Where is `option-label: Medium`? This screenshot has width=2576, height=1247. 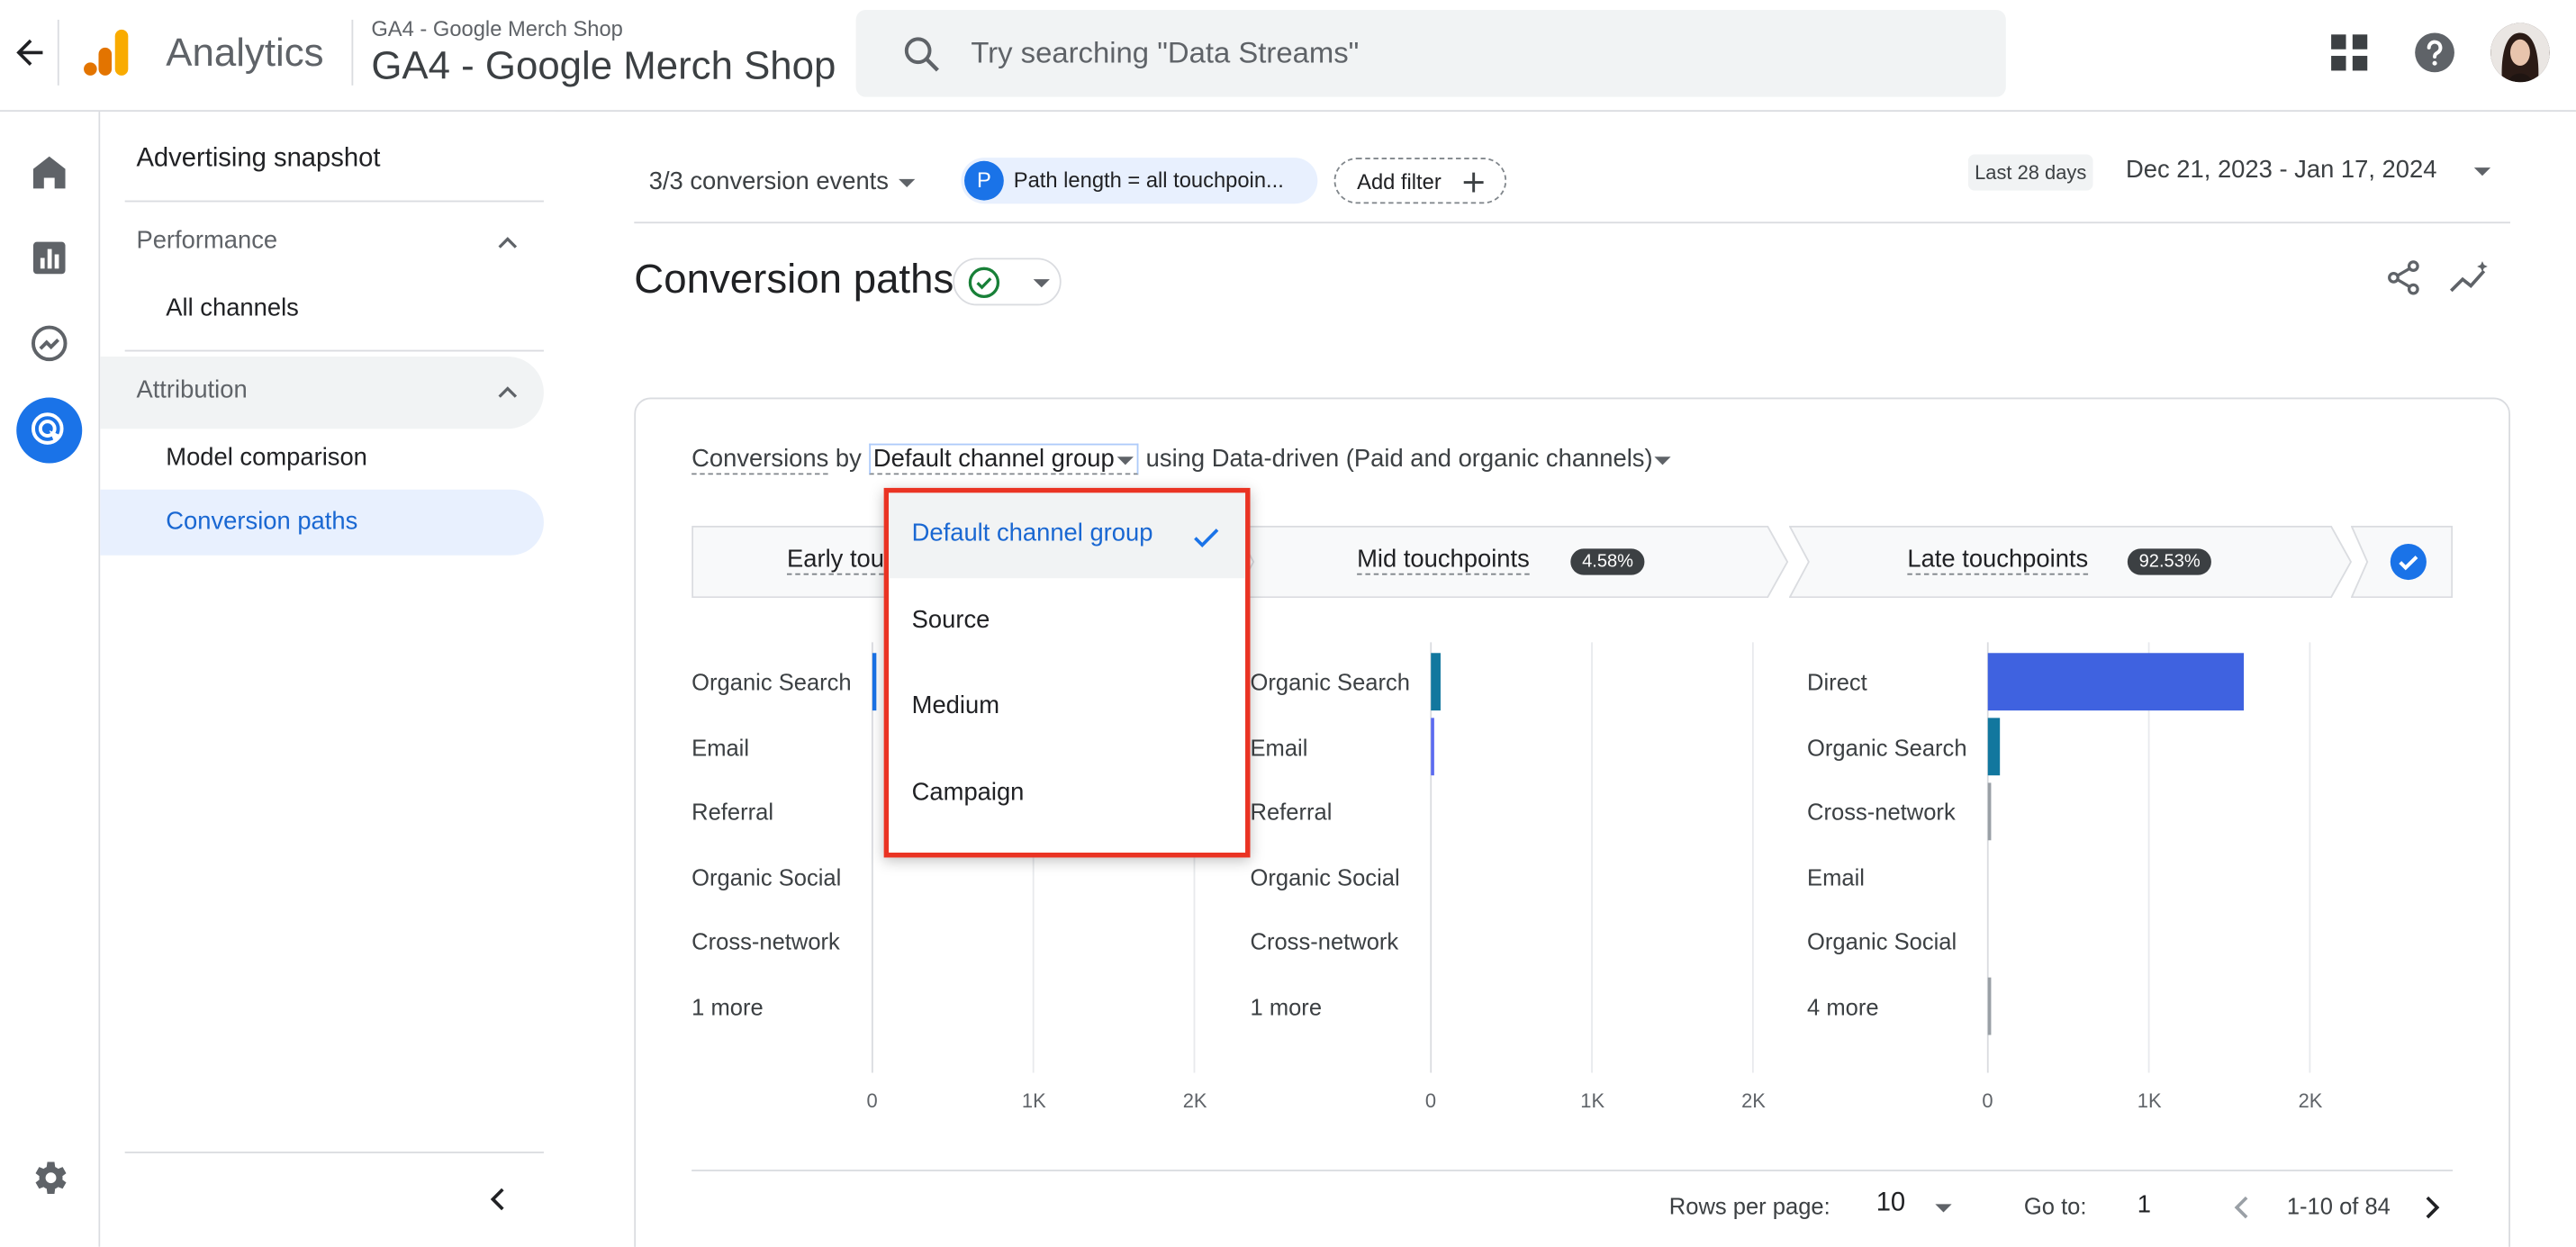 option-label: Medium is located at coordinates (955, 705).